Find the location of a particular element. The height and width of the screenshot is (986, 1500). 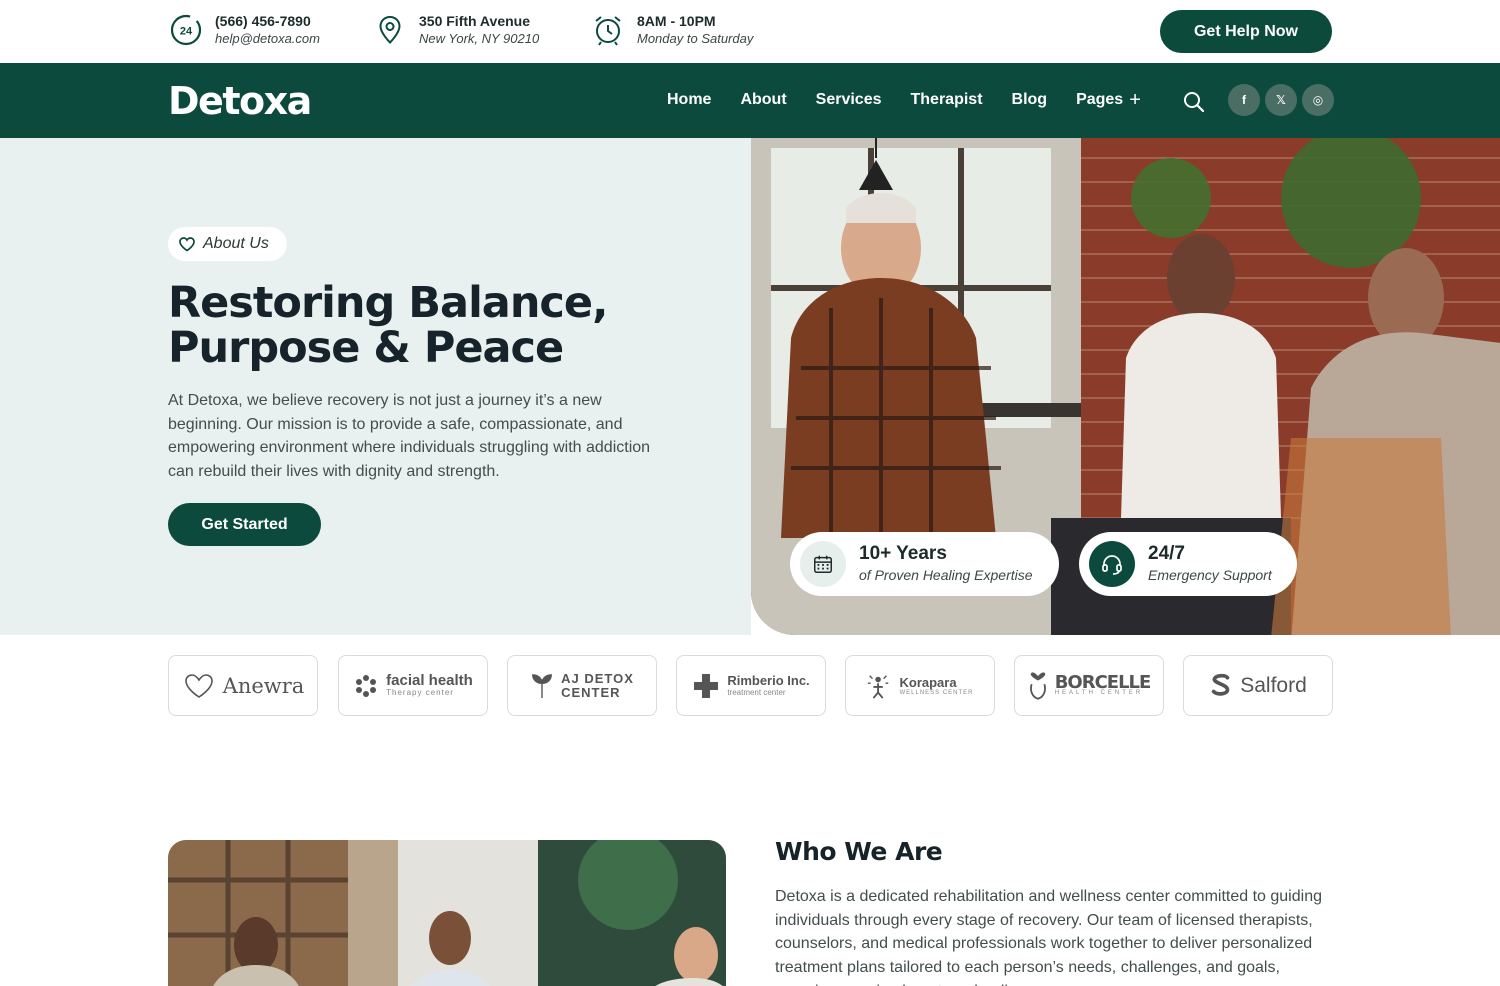

social-links: f 𝕏 ◎ is located at coordinates (1283, 100).